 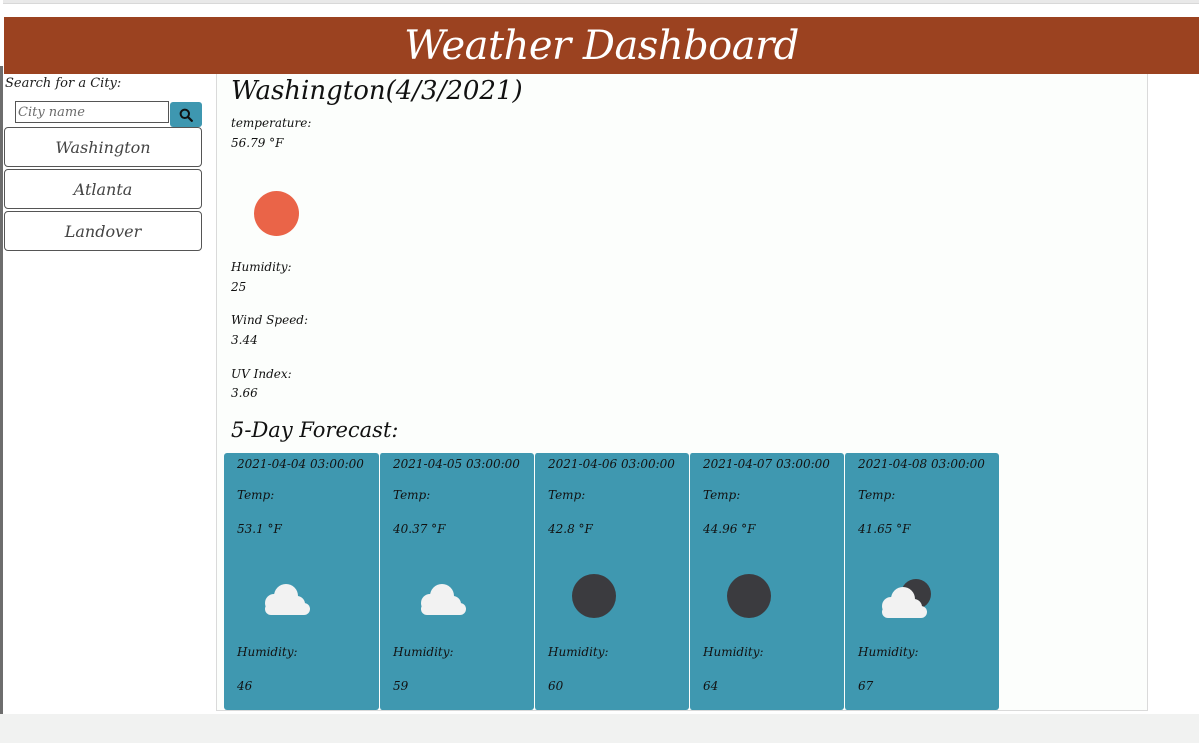 I want to click on history-city-button: Washington, so click(x=103, y=147).